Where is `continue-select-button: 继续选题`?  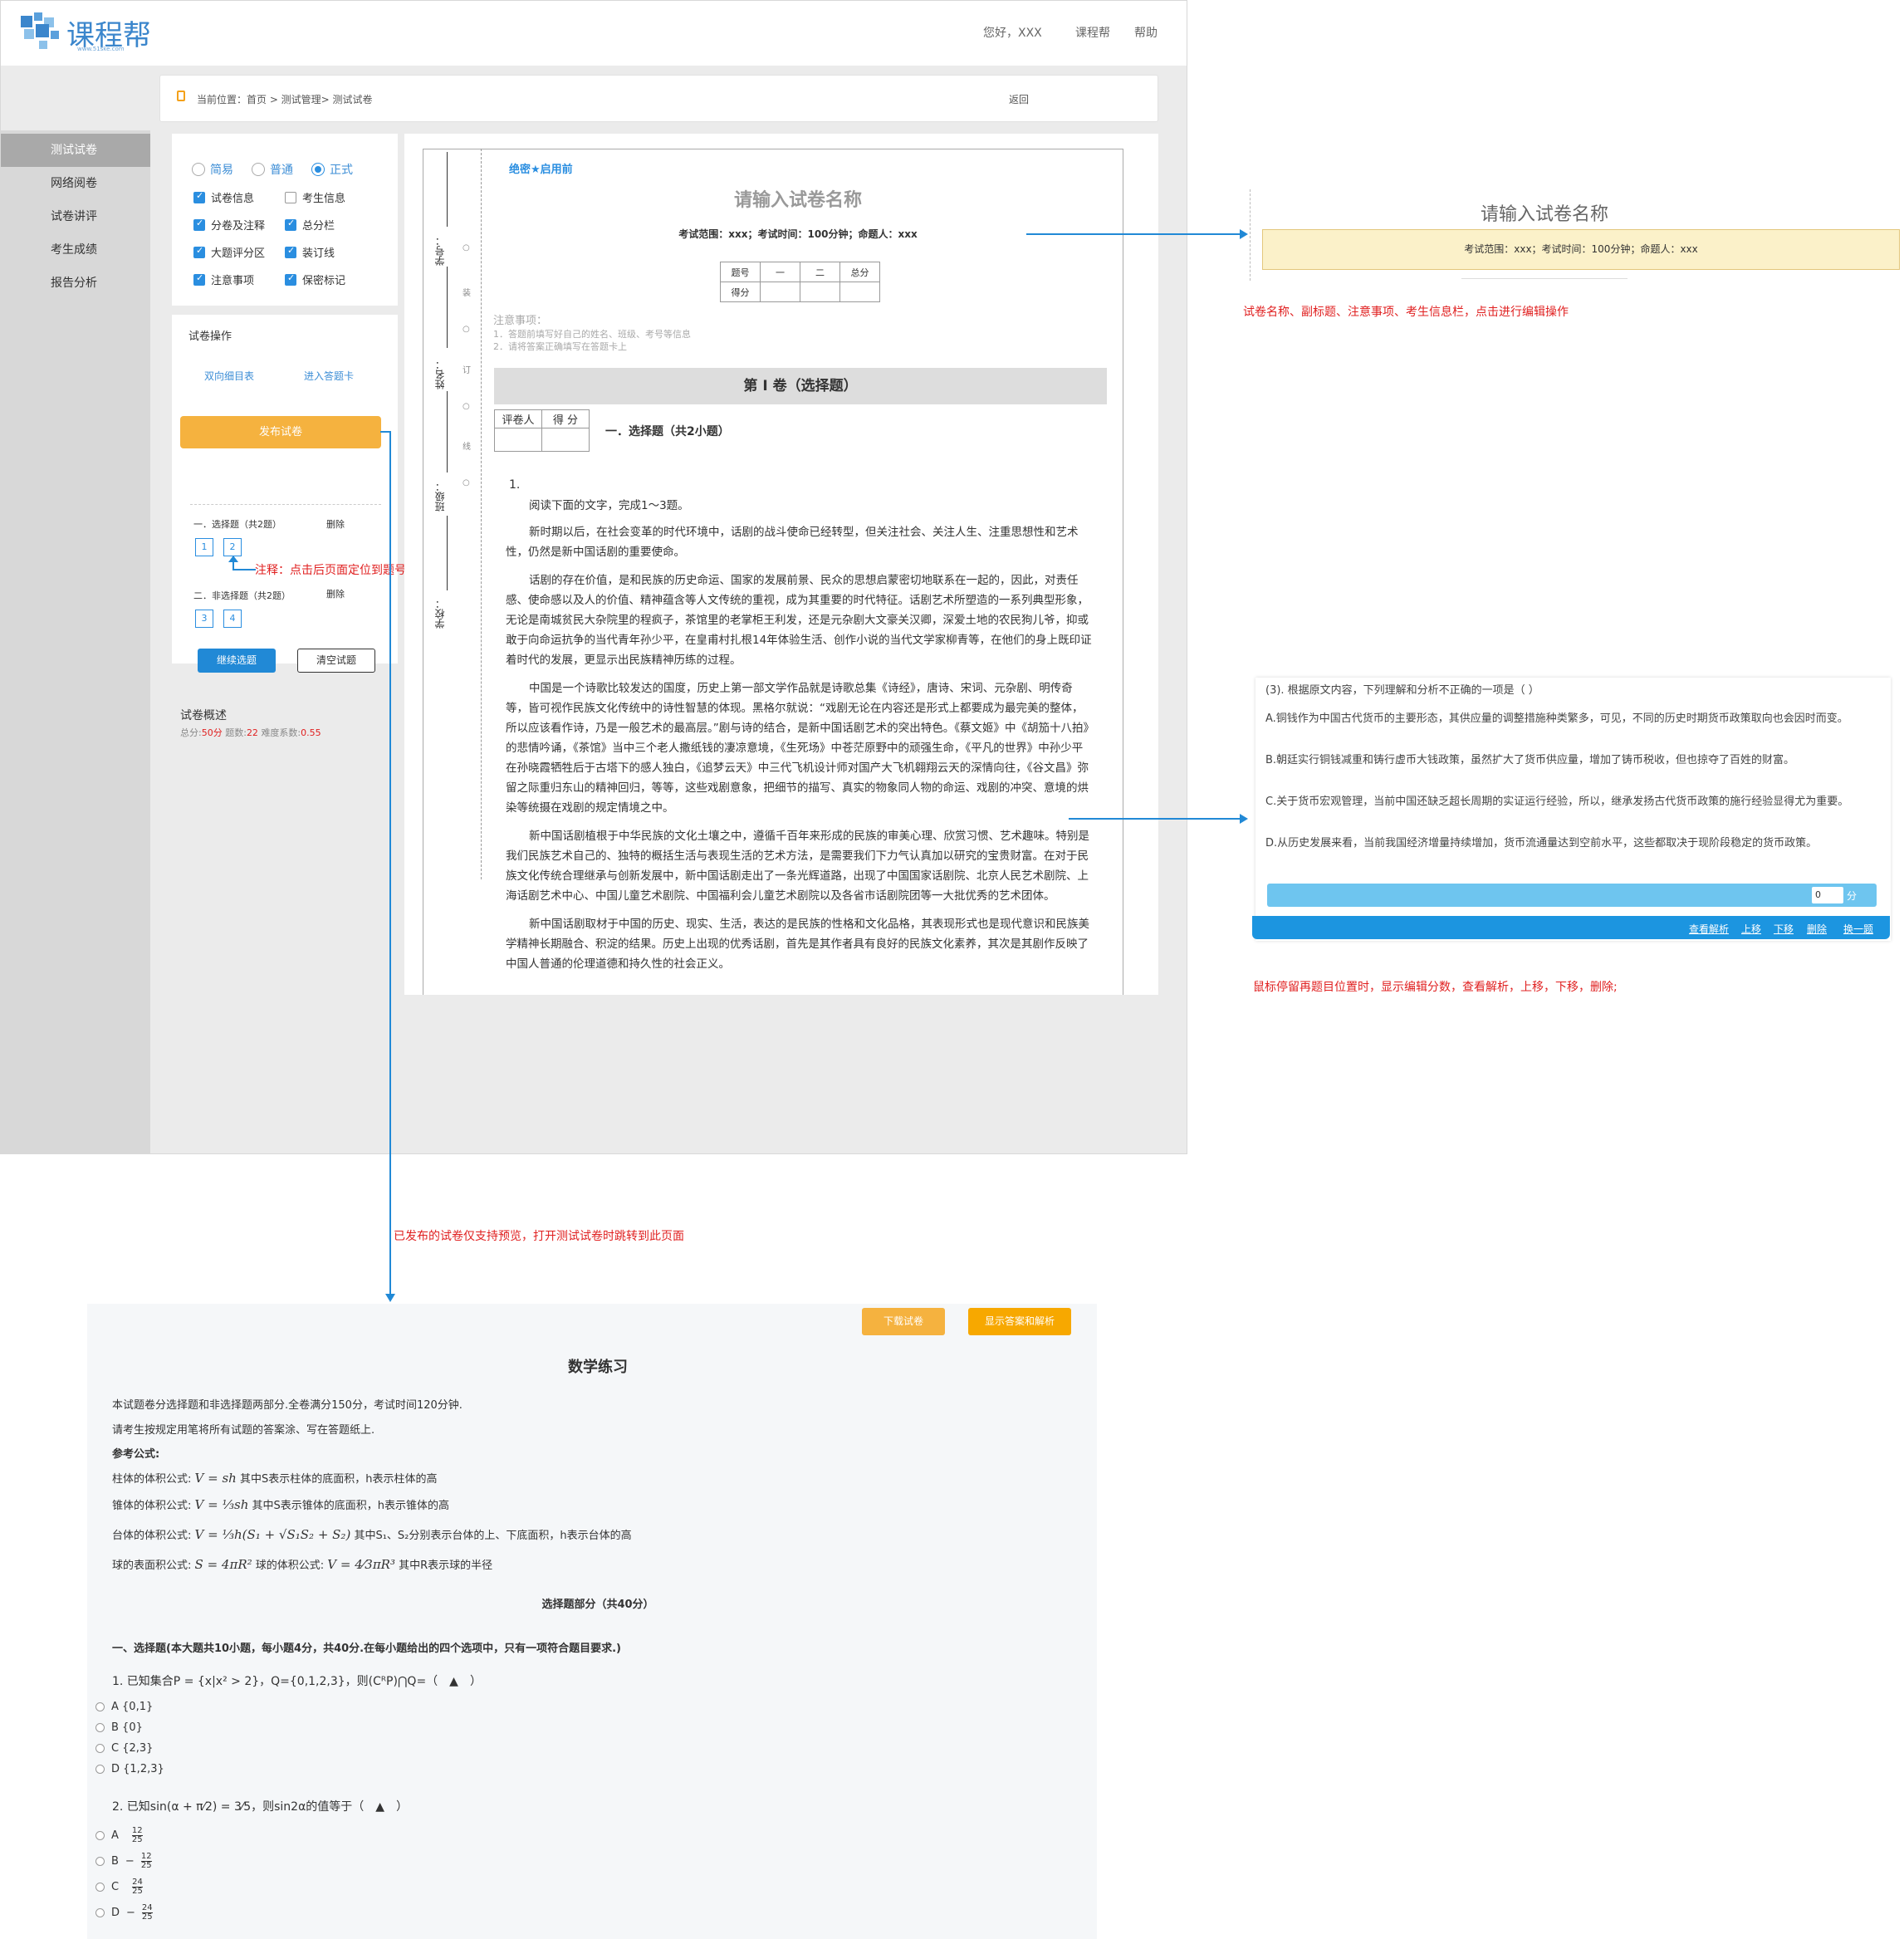
continue-select-button: 继续选题 is located at coordinates (237, 661).